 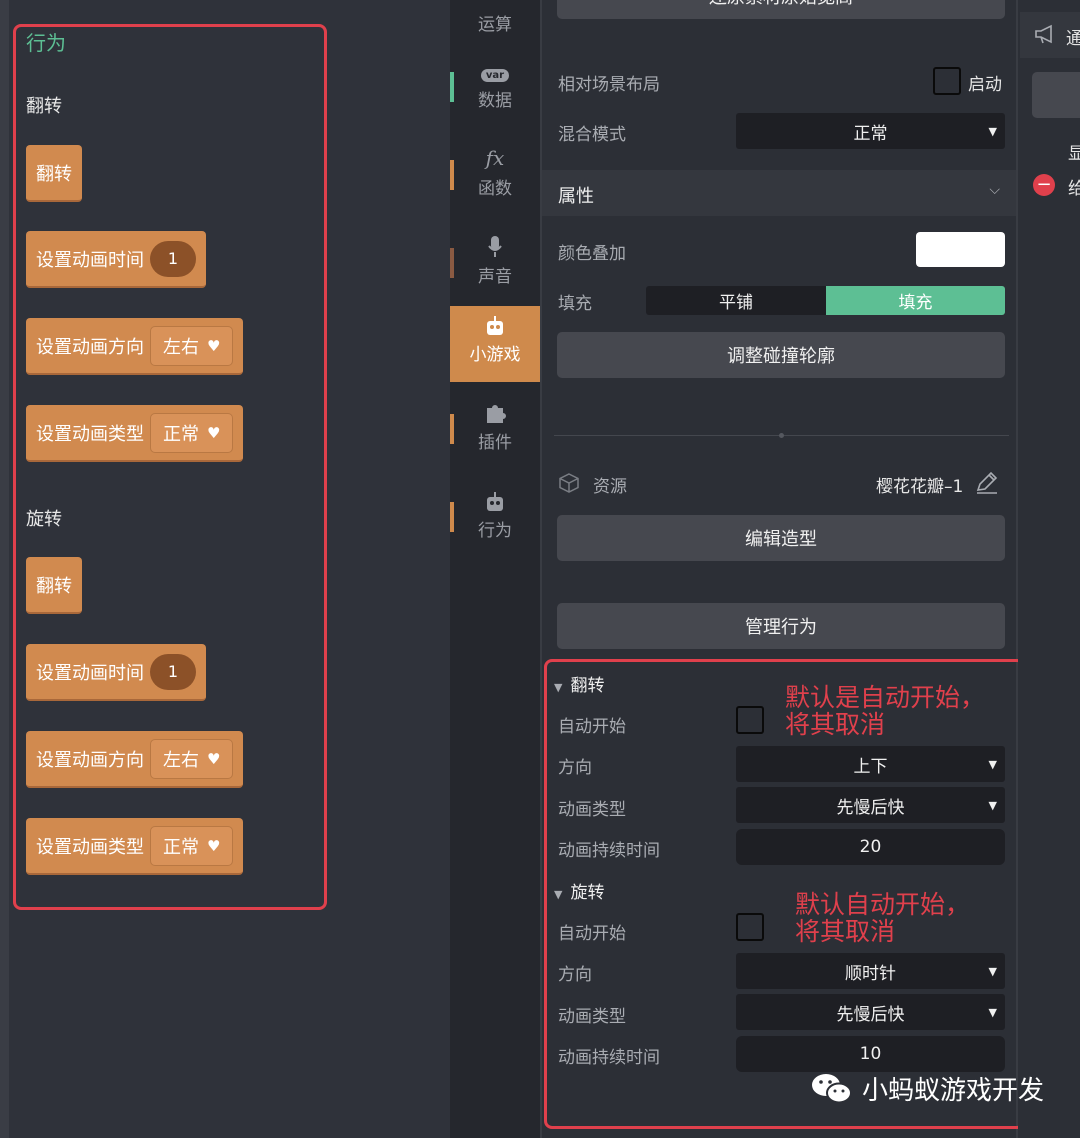 I want to click on var-icon: var, so click(x=495, y=67).